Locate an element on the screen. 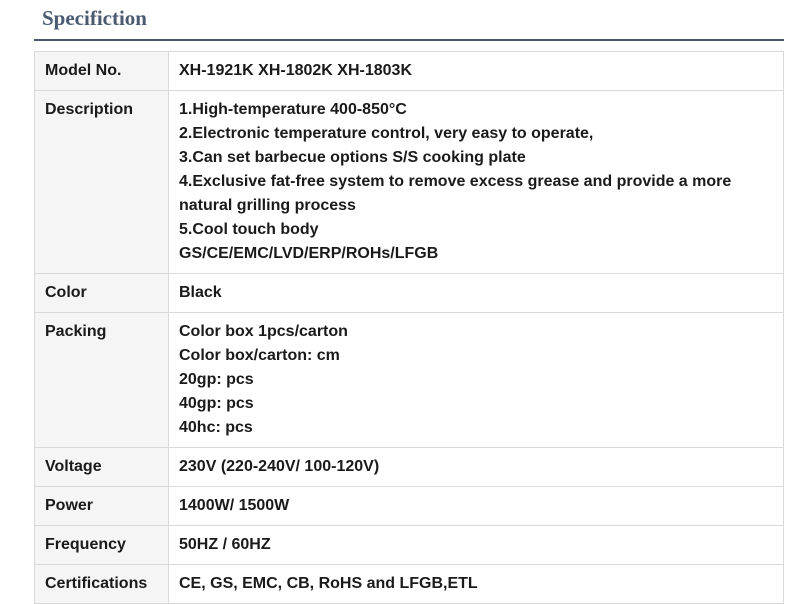  voltage-line: 230V (220-240V/ 100-120V) is located at coordinates (279, 466).